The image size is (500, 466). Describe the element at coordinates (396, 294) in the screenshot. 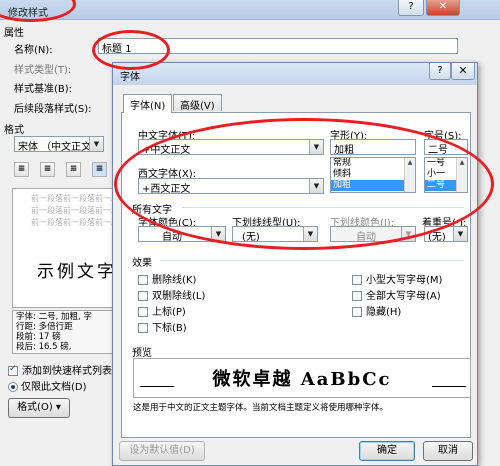

I see `all-caps-checkbox: 全部大写字母(A)` at that location.